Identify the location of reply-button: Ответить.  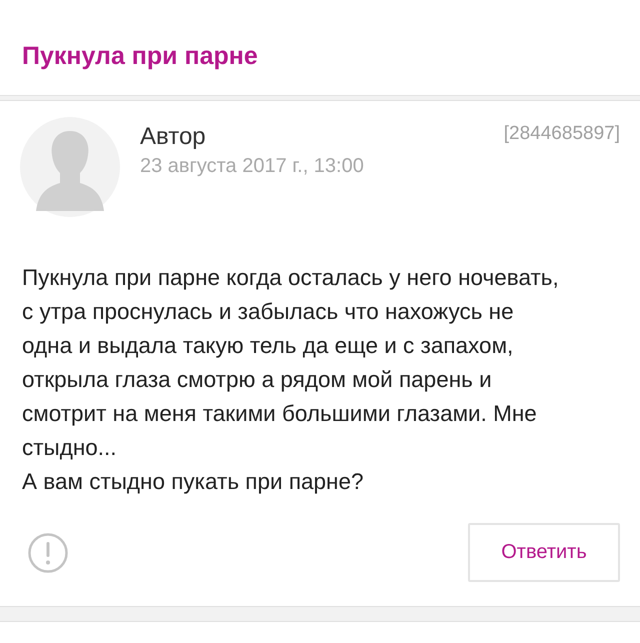
(544, 552).